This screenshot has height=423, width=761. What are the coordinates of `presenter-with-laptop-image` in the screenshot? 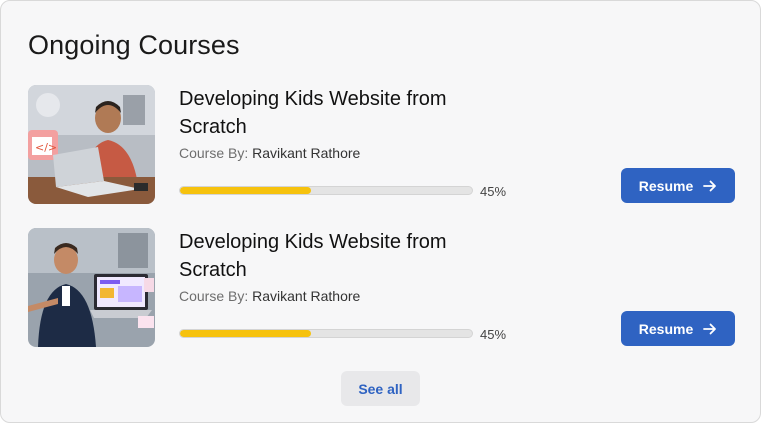 It's located at (91, 287).